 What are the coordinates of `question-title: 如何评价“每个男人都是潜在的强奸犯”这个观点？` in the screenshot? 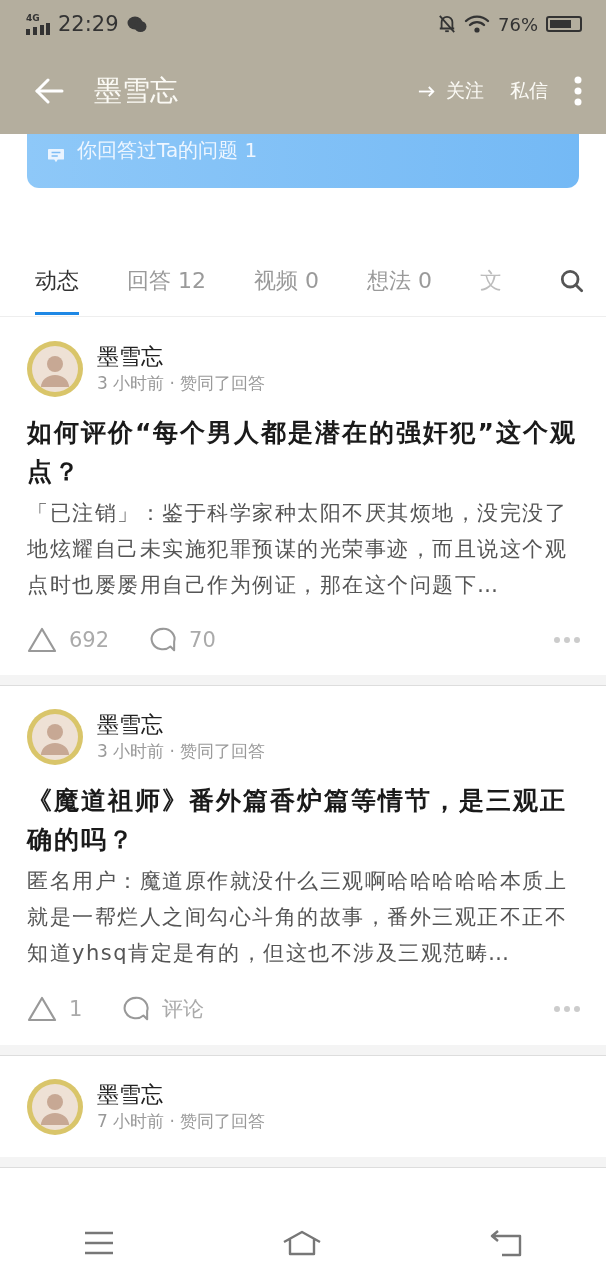 It's located at (303, 452).